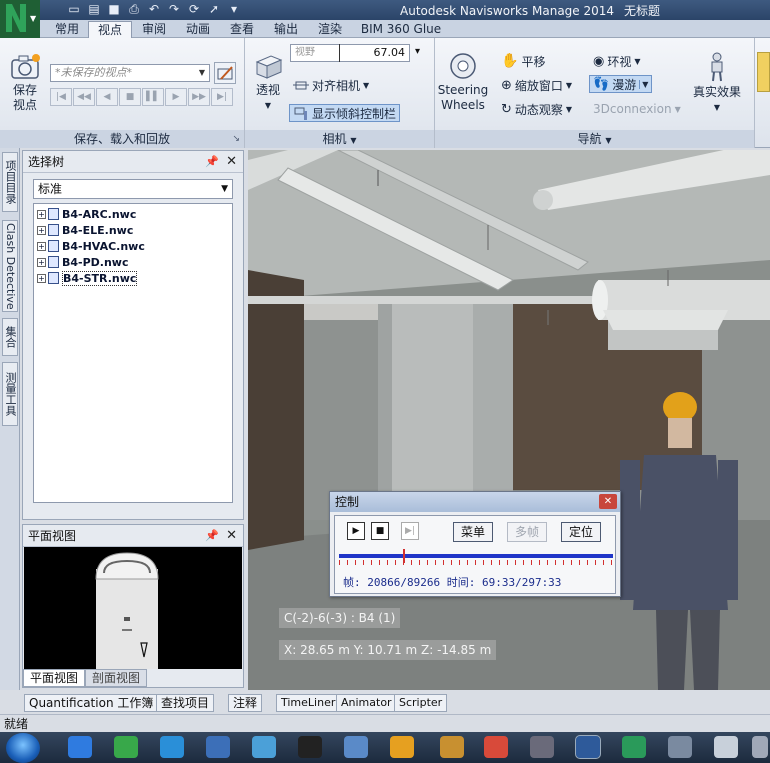  I want to click on play-reverse-icon: ◀, so click(107, 97).